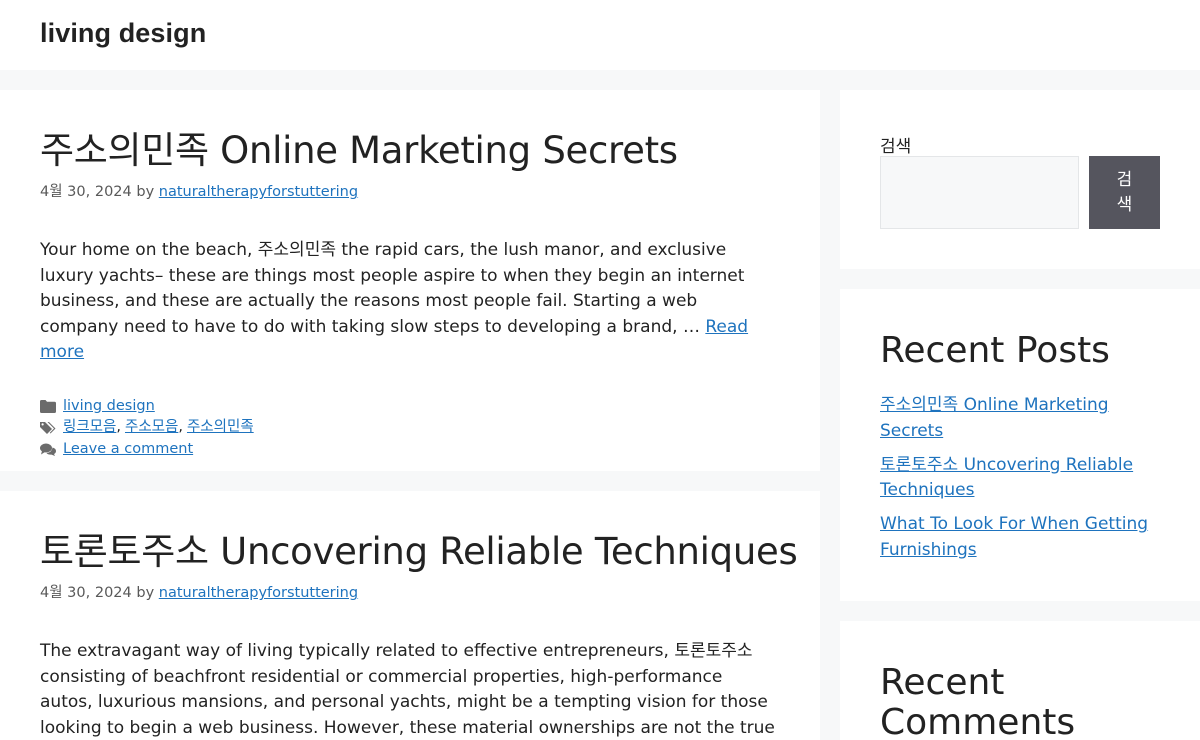 The width and height of the screenshot is (1200, 740). I want to click on search-label: 검색, so click(896, 147).